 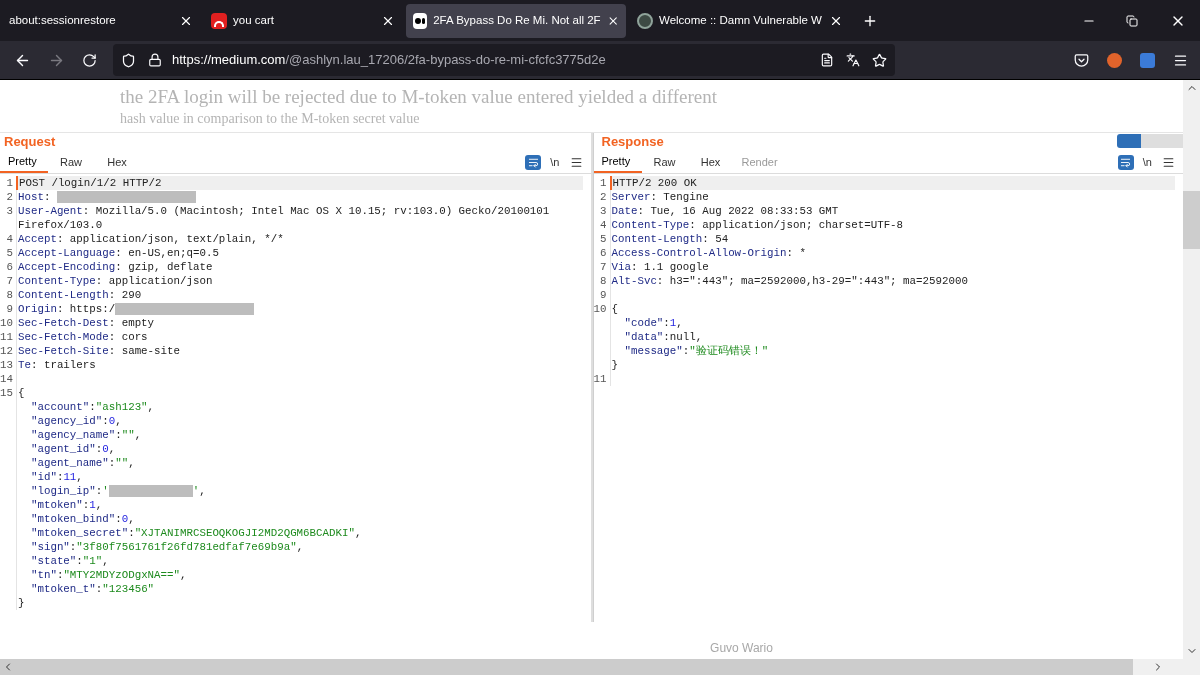 What do you see at coordinates (155, 60) in the screenshot?
I see `lock-icon` at bounding box center [155, 60].